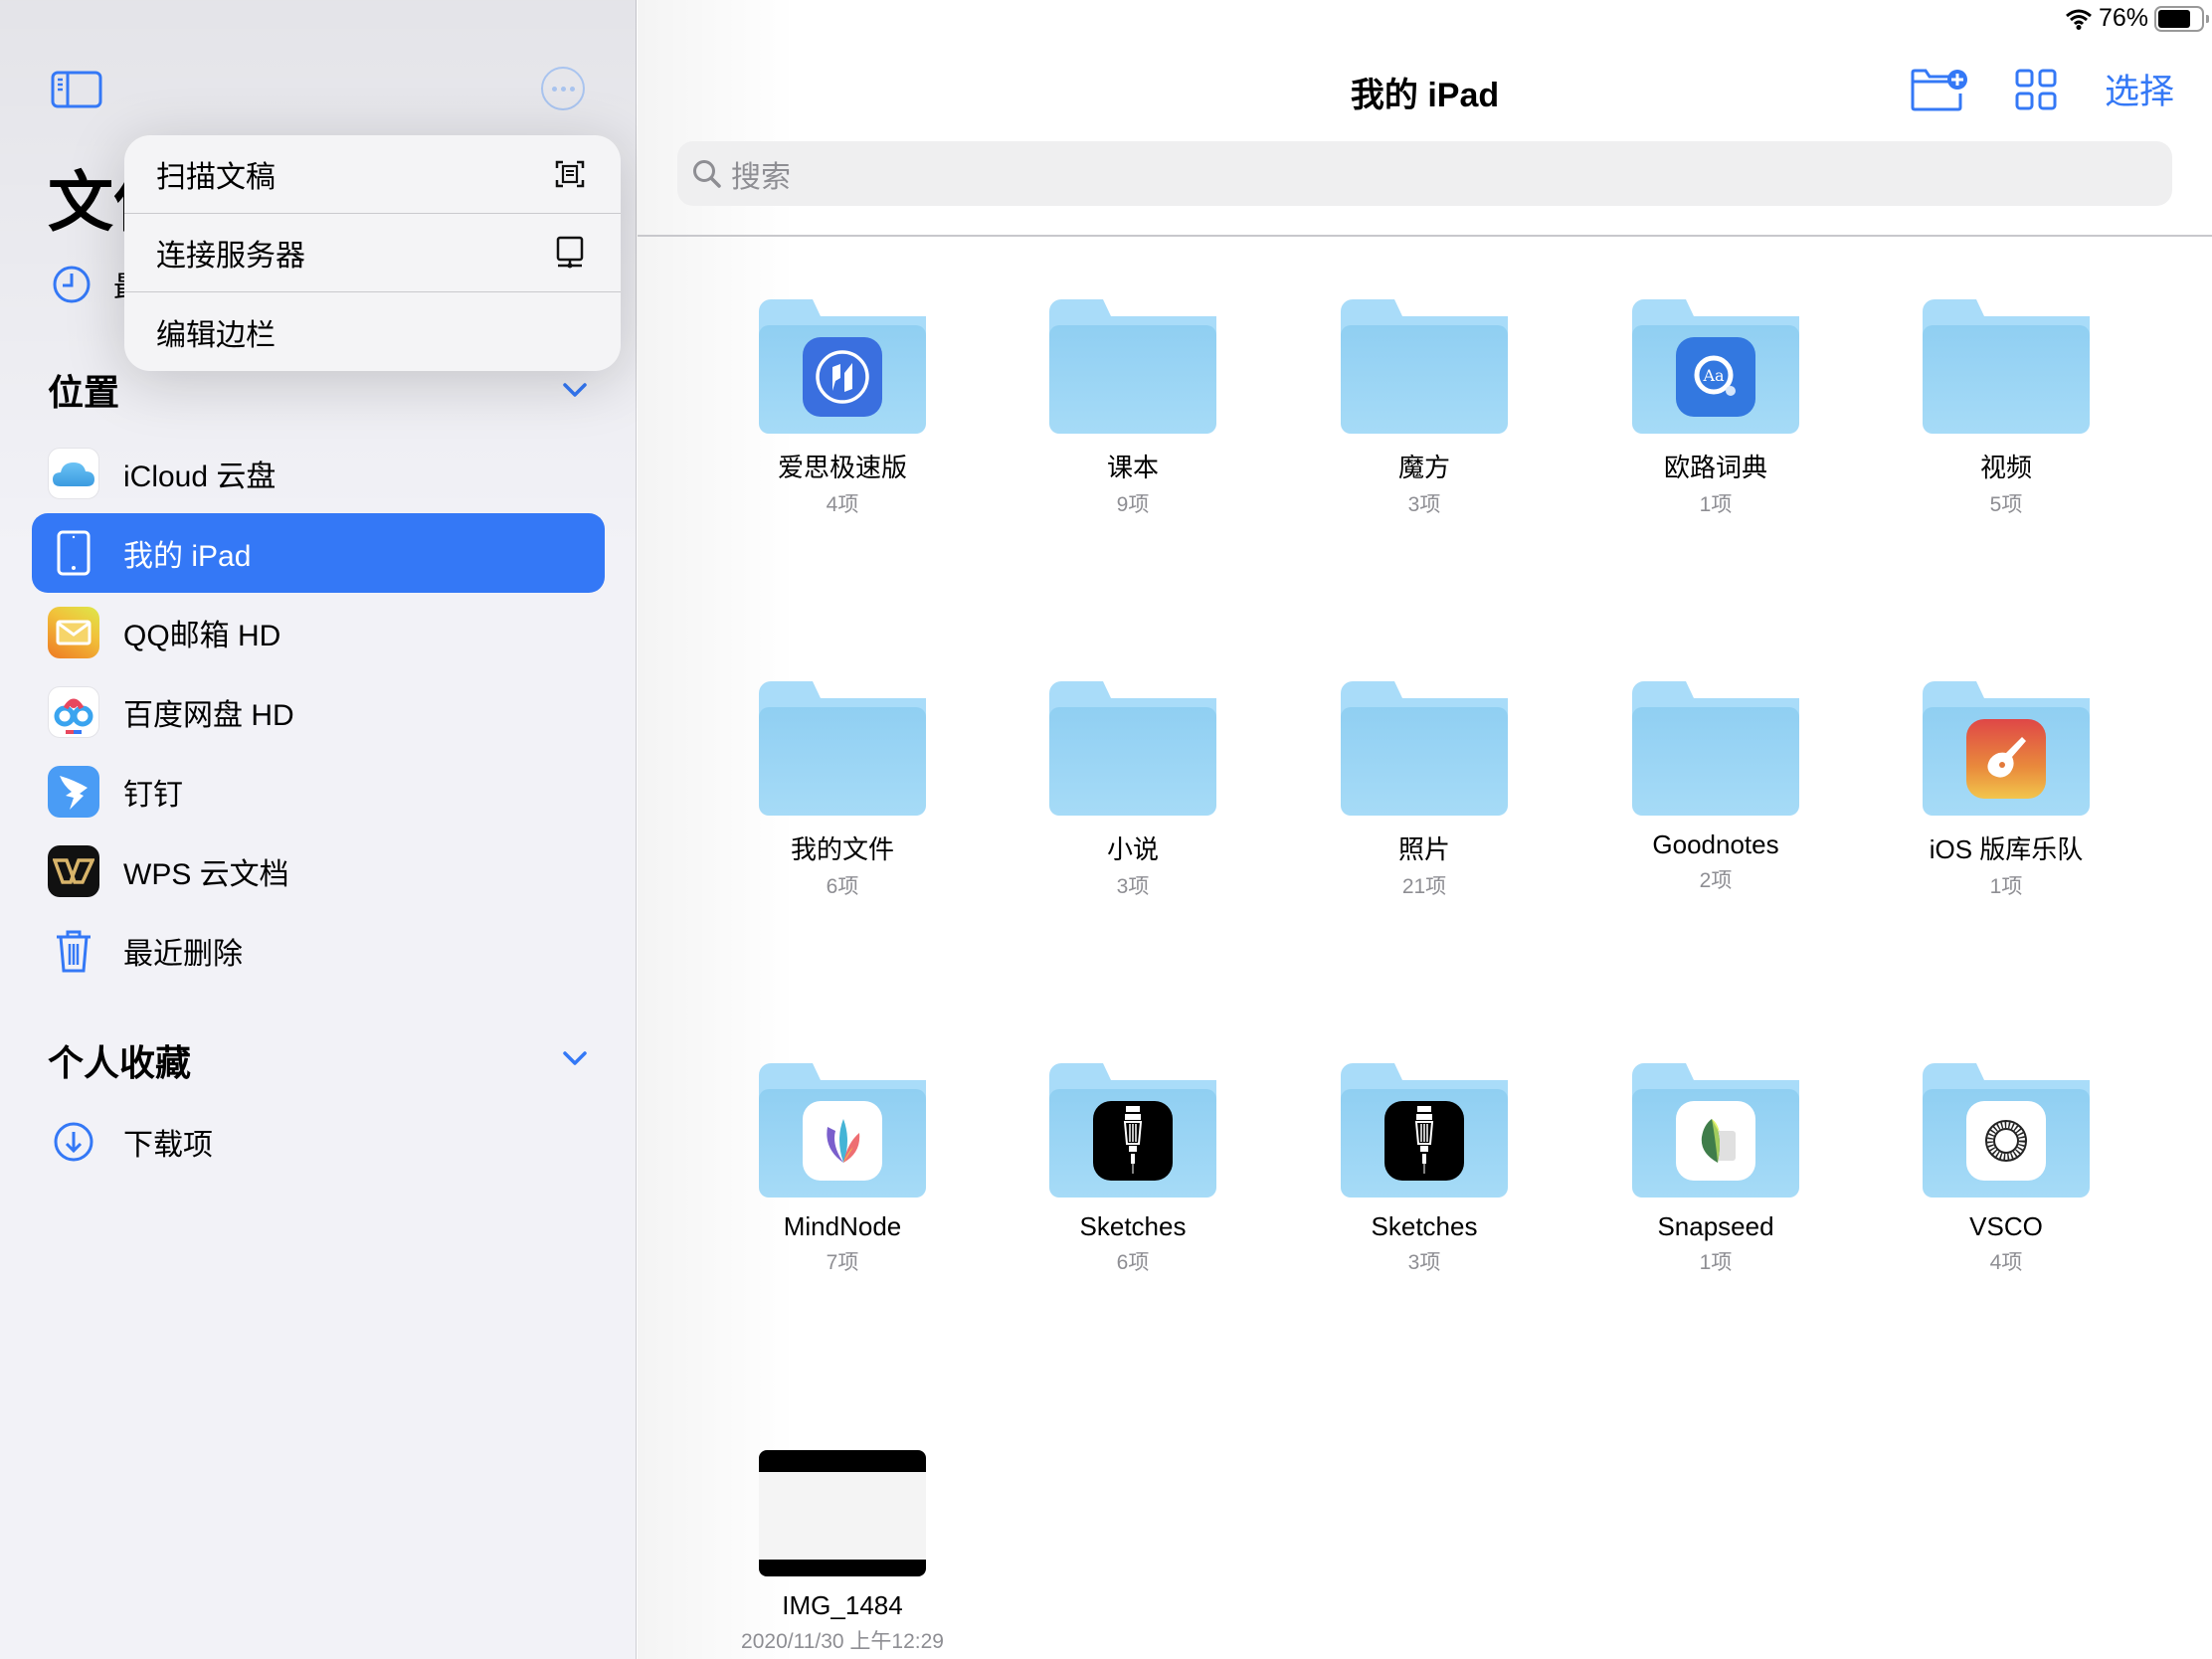 This screenshot has width=2212, height=1659. What do you see at coordinates (842, 408) in the screenshot?
I see `folder-item: 爱思极速版 4项` at bounding box center [842, 408].